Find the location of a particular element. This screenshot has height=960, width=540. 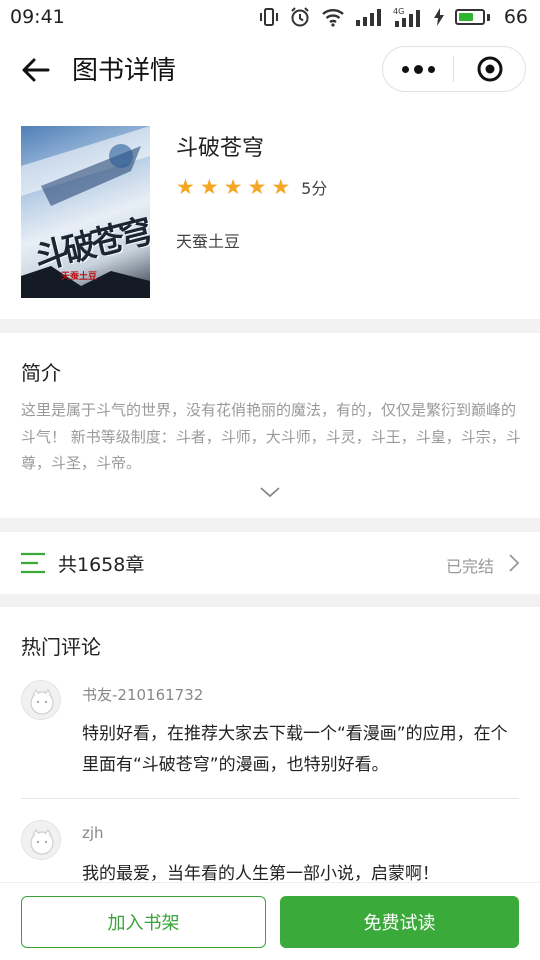

signal-4g-icon: 4G is located at coordinates (406, 17).